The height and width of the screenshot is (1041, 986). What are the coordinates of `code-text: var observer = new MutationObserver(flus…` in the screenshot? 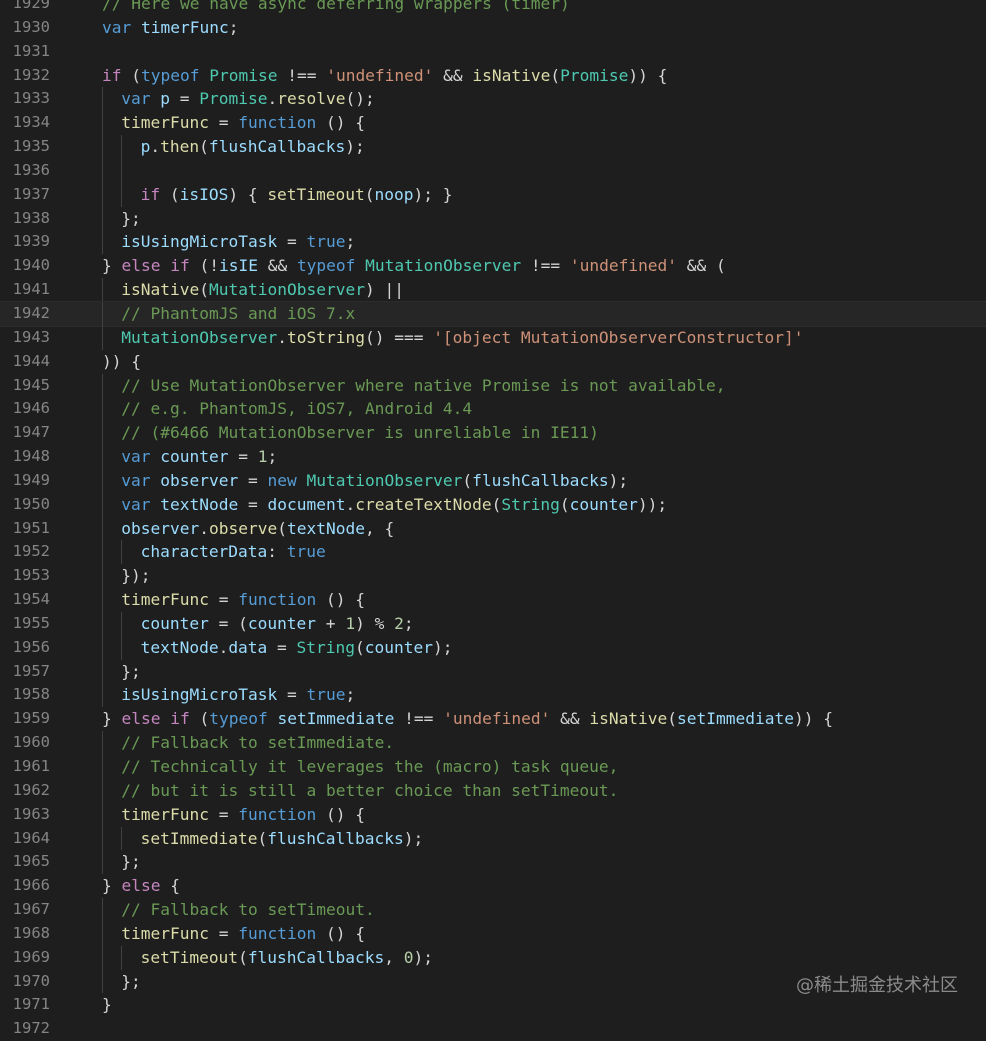 It's located at (374, 481).